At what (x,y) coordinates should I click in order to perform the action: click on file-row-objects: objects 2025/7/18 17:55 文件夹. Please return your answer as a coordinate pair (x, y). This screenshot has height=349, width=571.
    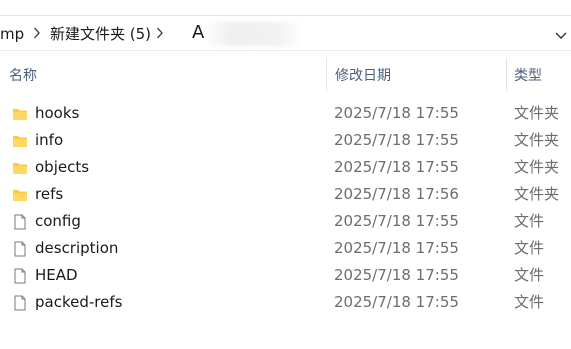
    Looking at the image, I should click on (285, 167).